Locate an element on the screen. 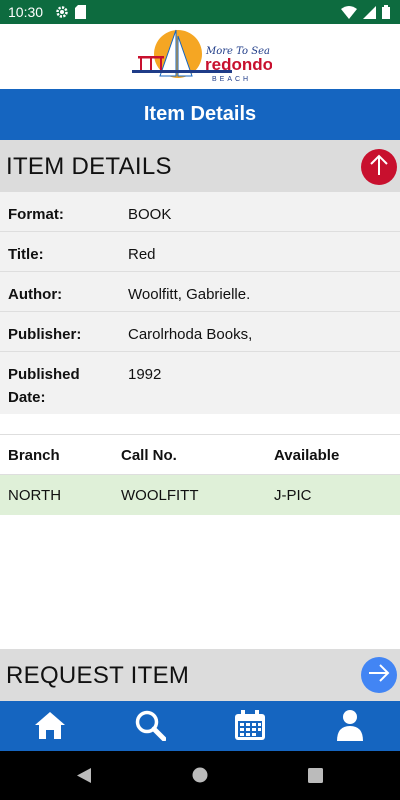 The height and width of the screenshot is (800, 400). battery-icon is located at coordinates (386, 14).